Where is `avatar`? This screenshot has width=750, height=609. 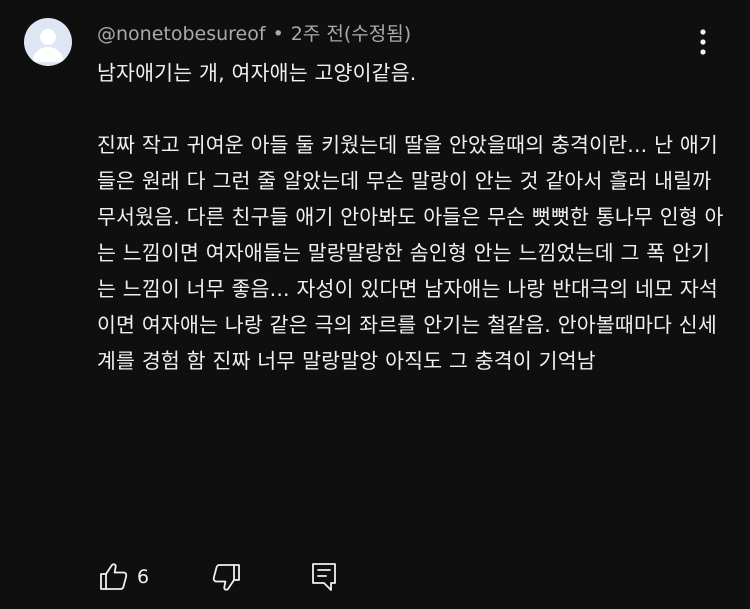 avatar is located at coordinates (48, 42).